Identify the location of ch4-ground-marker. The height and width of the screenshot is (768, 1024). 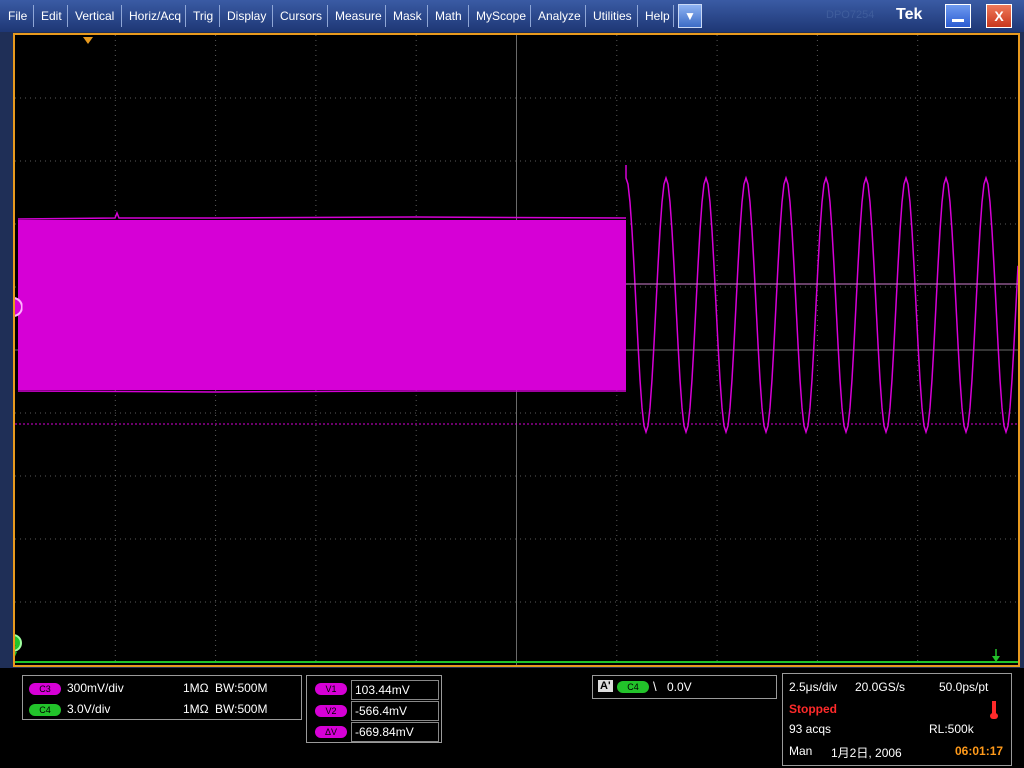
(18, 643).